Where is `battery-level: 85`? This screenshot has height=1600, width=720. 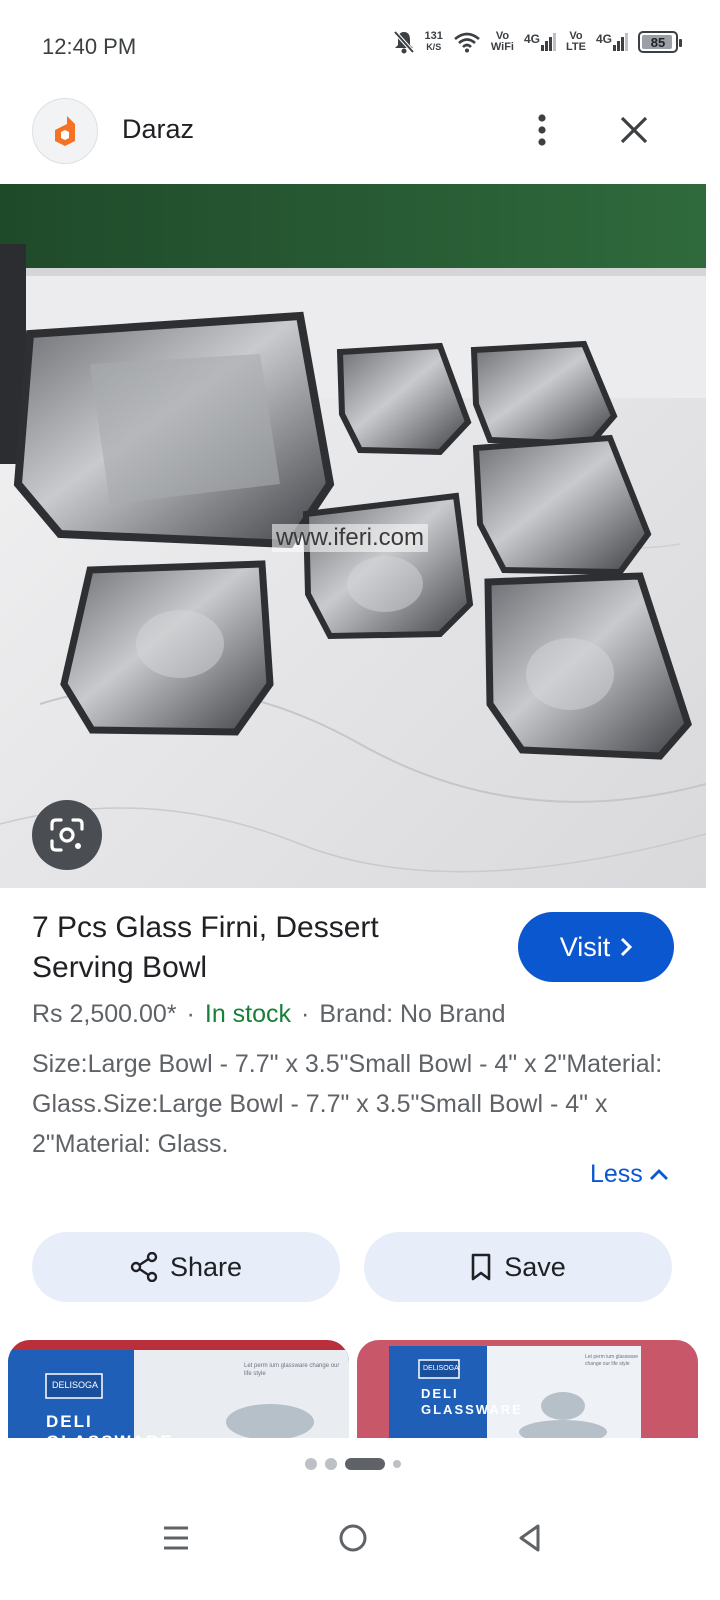
battery-level: 85 is located at coordinates (658, 42).